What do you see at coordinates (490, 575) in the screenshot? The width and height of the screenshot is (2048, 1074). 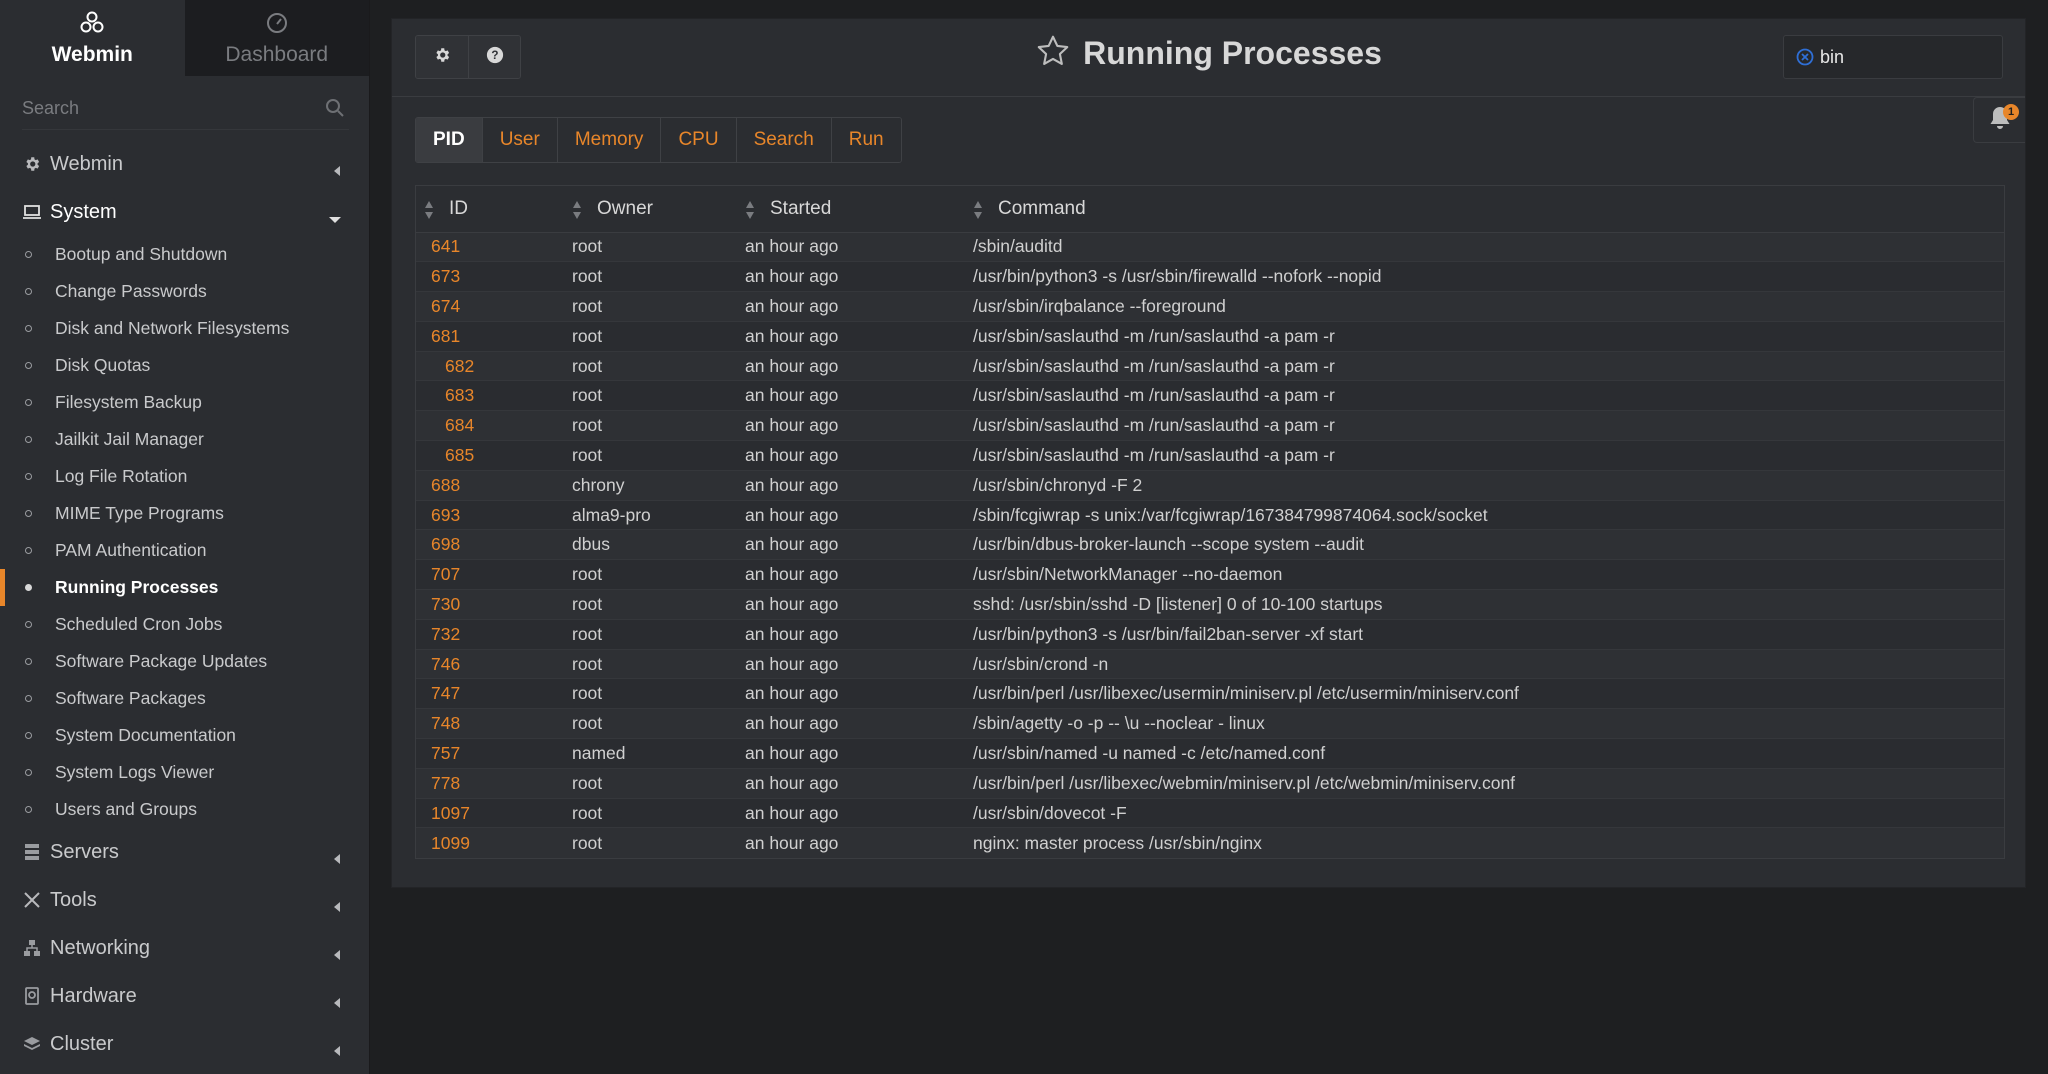 I see `pid-link: 707` at bounding box center [490, 575].